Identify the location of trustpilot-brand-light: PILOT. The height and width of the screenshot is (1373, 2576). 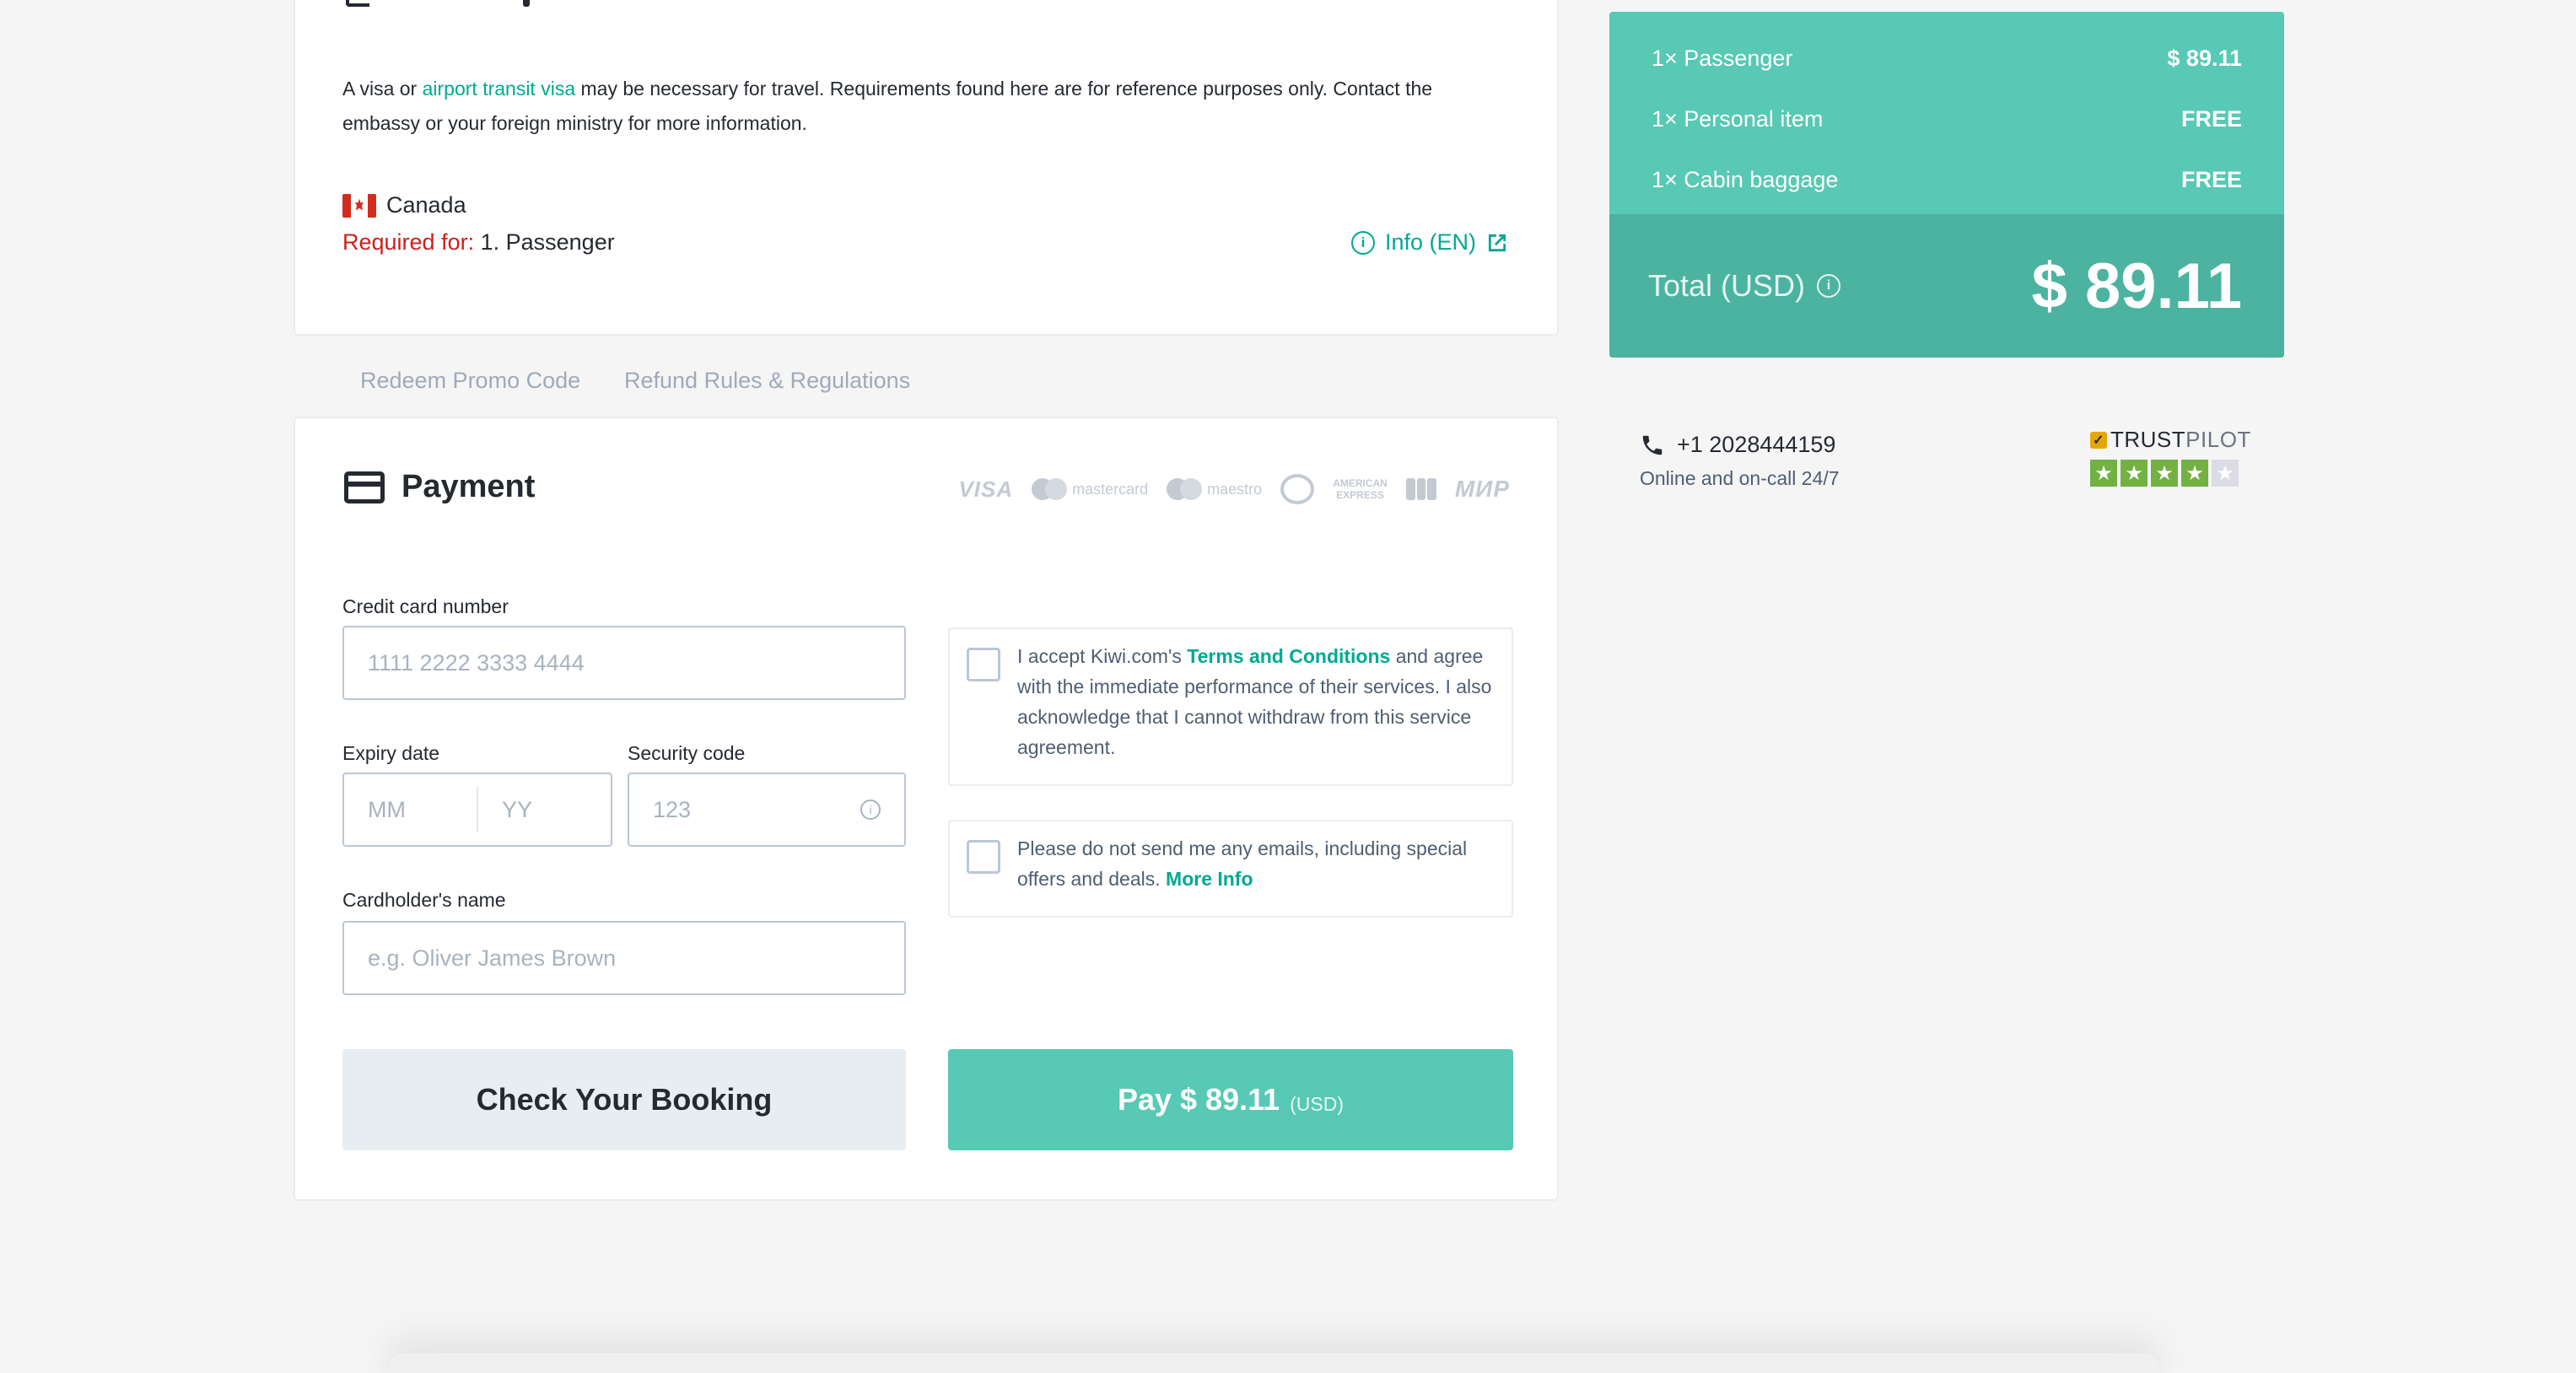
(2218, 439).